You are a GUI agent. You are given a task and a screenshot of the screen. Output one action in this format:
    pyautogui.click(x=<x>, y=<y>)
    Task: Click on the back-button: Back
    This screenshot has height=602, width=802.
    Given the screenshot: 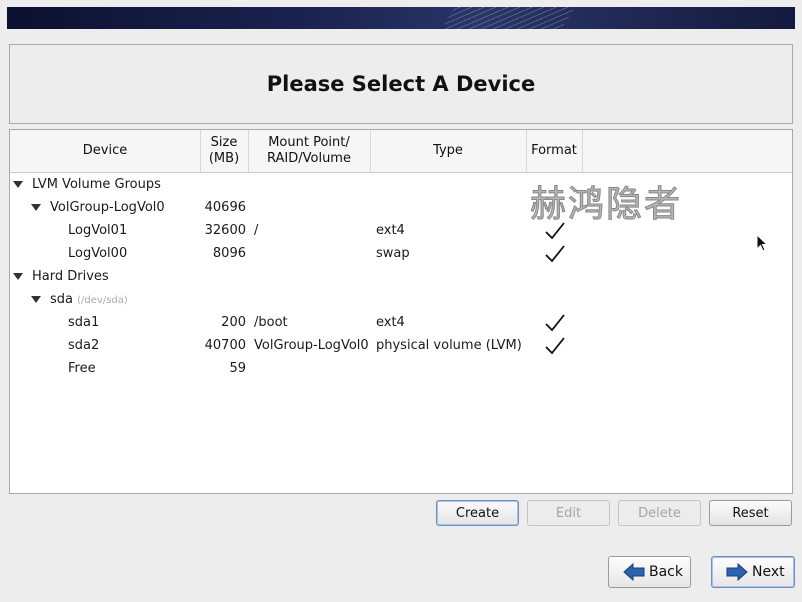 What is the action you would take?
    pyautogui.click(x=649, y=572)
    